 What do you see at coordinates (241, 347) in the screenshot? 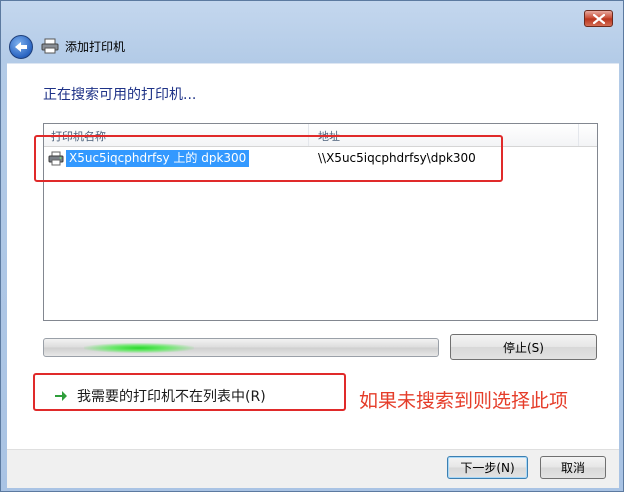
I see `search-progress-bar` at bounding box center [241, 347].